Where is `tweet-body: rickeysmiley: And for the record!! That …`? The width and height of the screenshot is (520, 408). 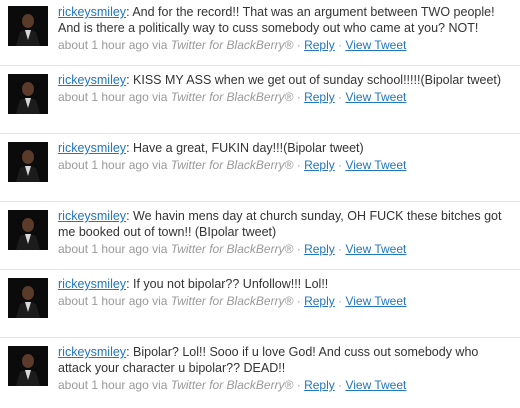 tweet-body: rickeysmiley: And for the record!! That … is located at coordinates (286, 28).